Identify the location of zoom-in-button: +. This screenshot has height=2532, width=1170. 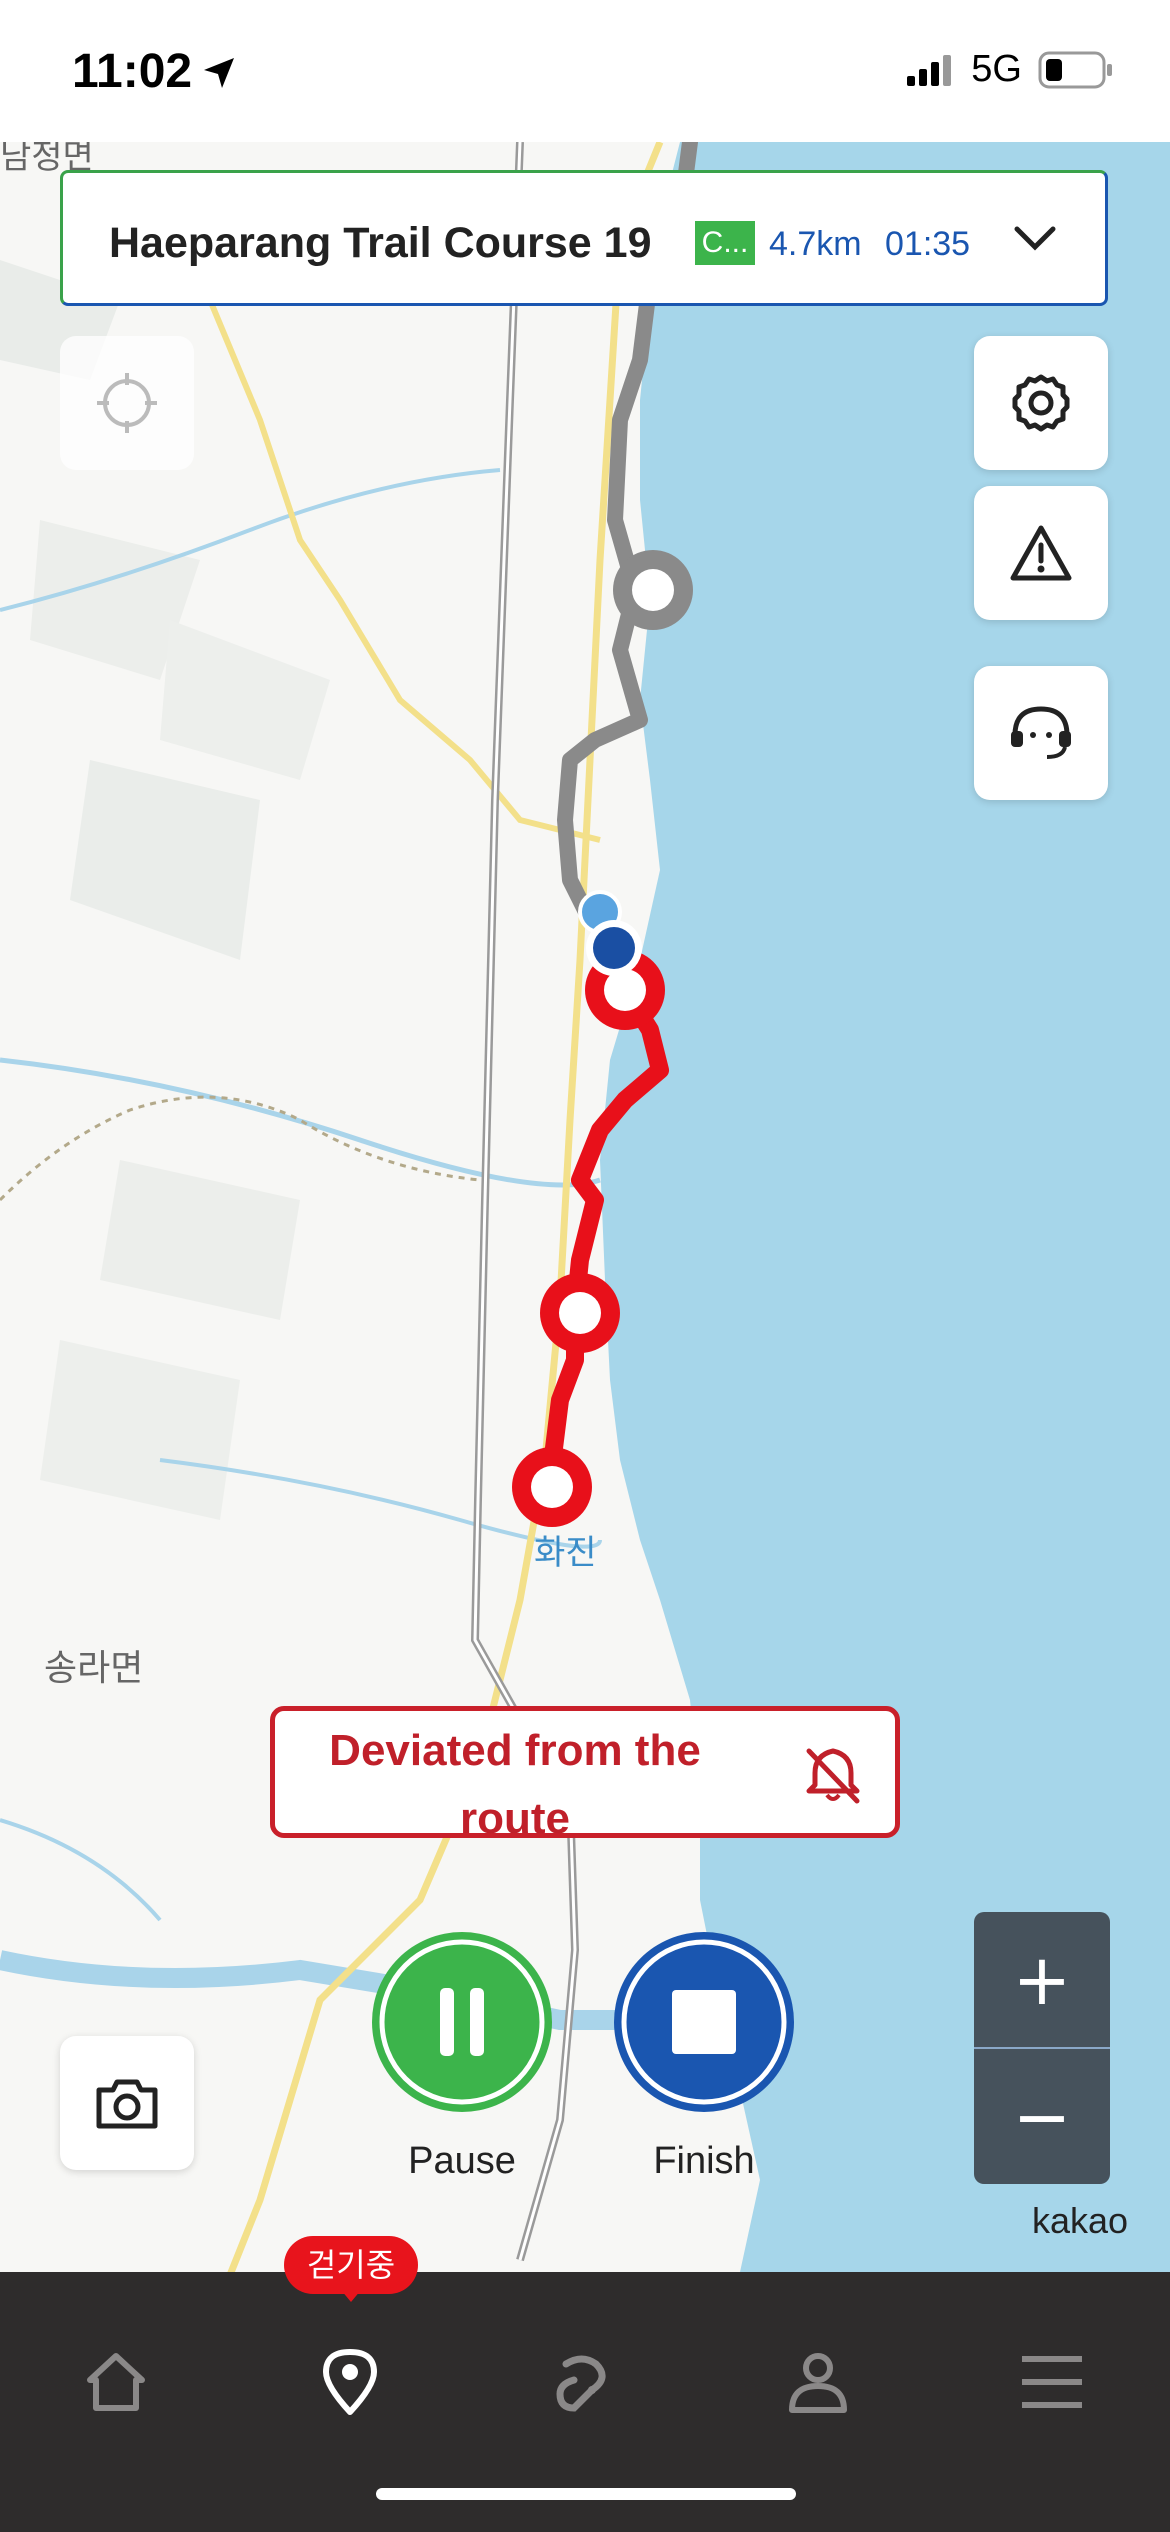
(1042, 1979).